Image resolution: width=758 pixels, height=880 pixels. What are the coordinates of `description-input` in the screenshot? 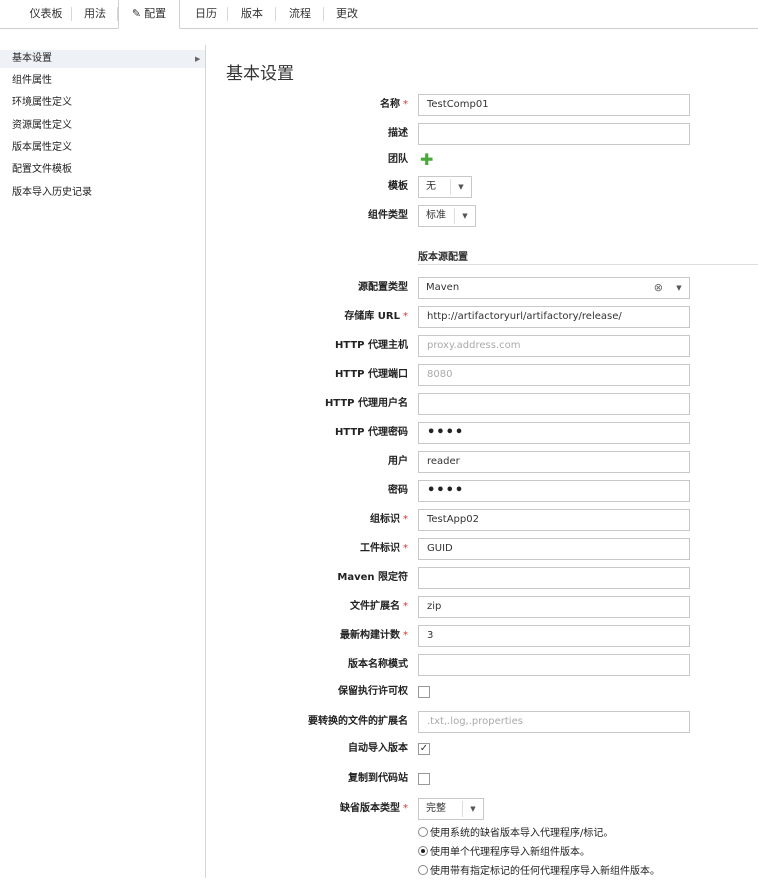 It's located at (554, 134).